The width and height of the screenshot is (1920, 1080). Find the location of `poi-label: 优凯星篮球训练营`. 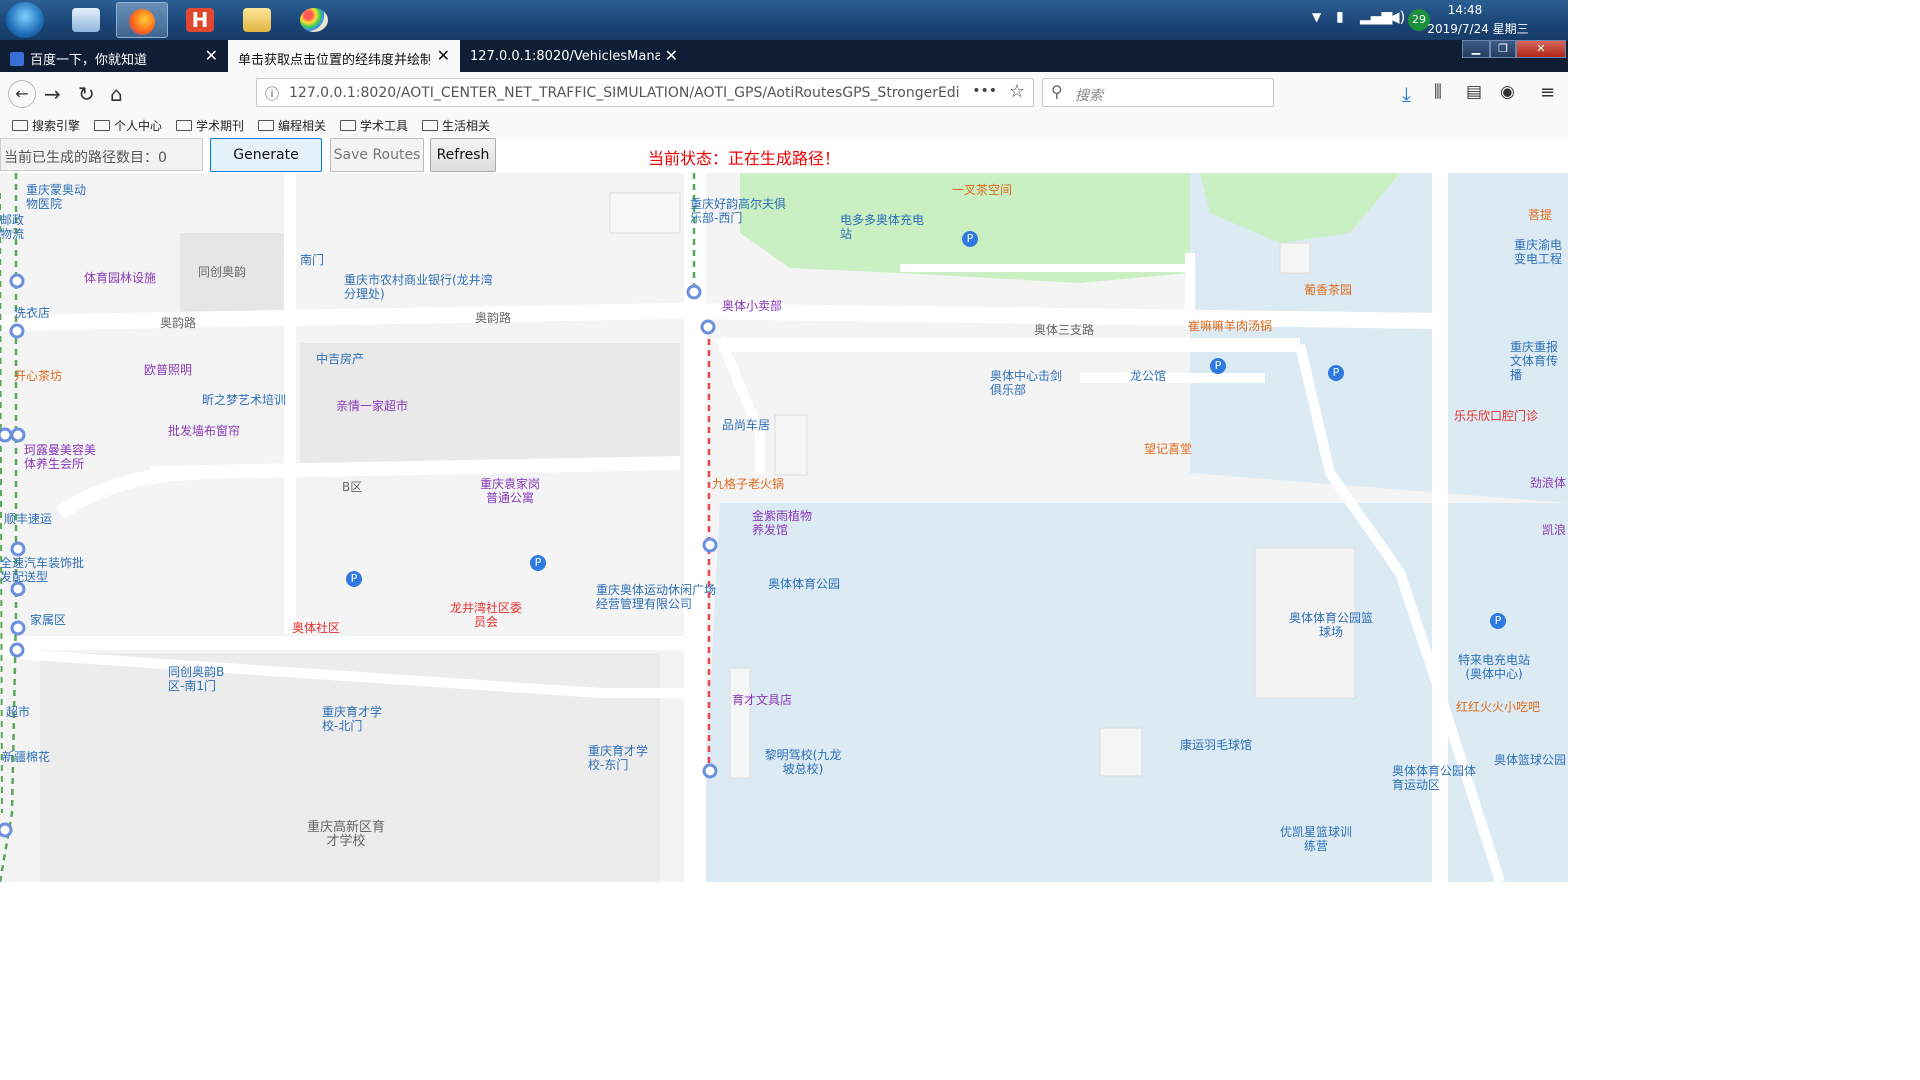

poi-label: 优凯星篮球训练营 is located at coordinates (1316, 839).